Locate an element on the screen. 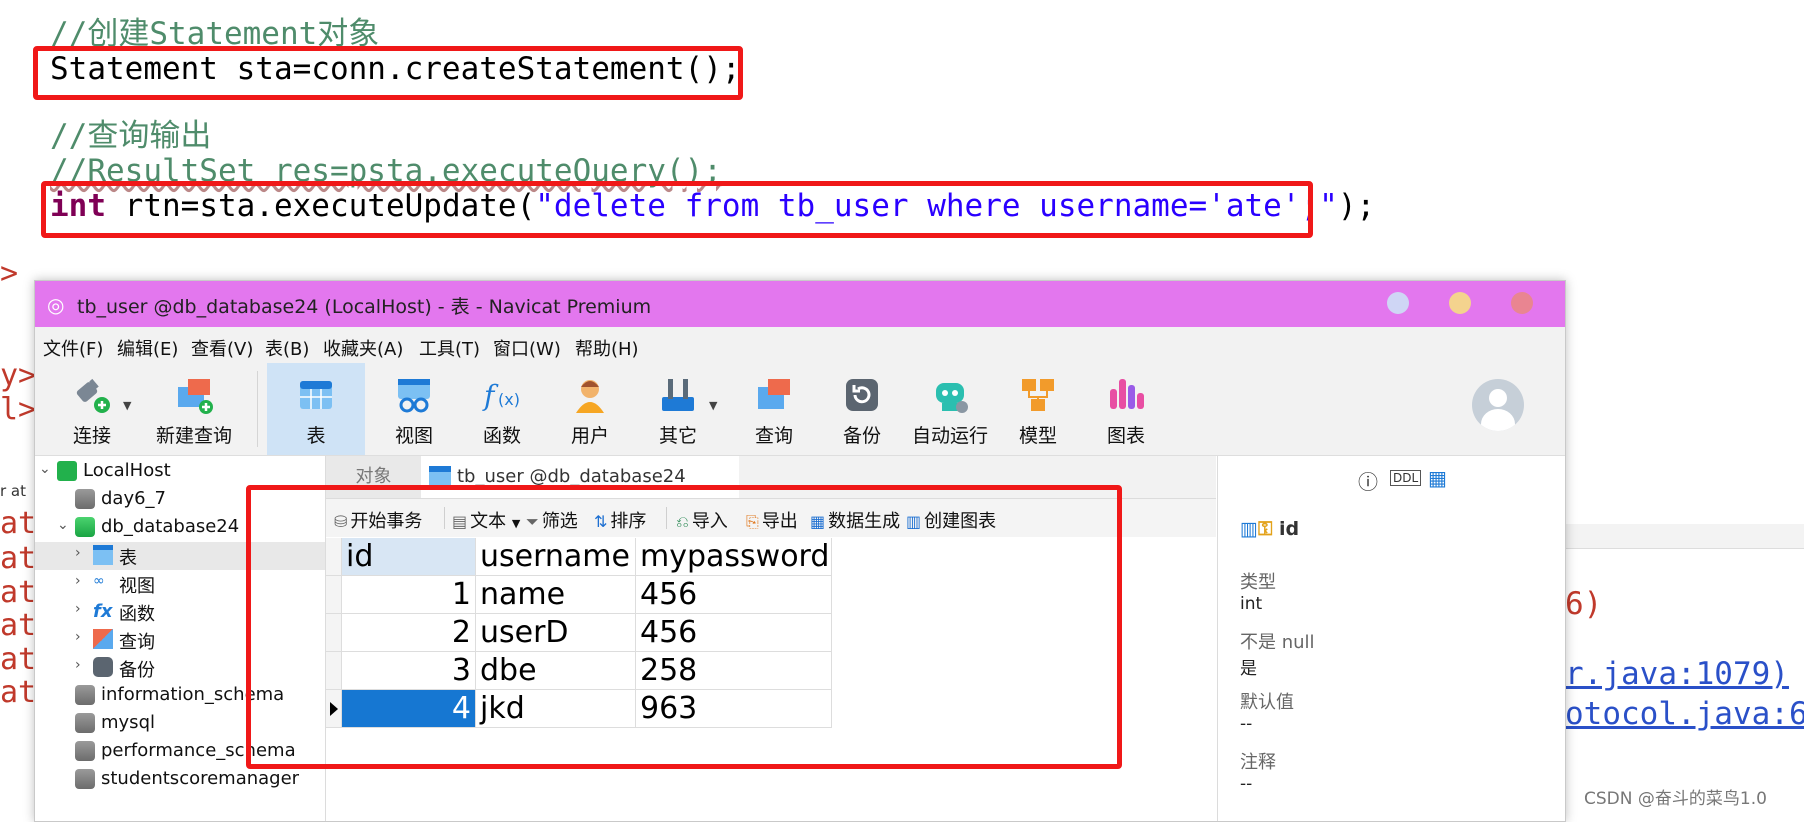 The image size is (1804, 822). console-fragment-1: 6) is located at coordinates (1584, 604).